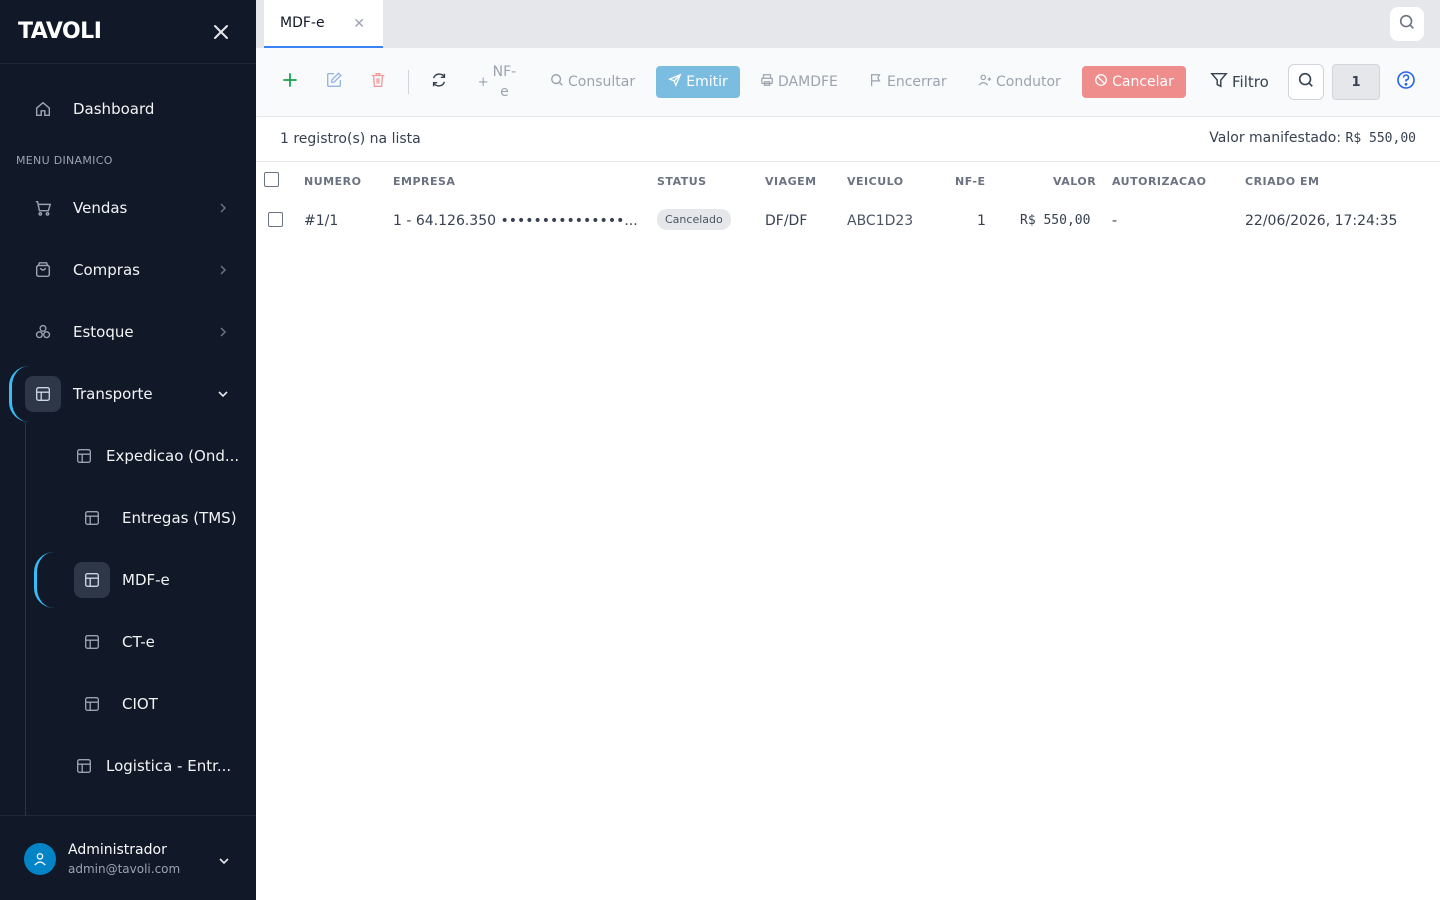  I want to click on sidebar-item-label: Estoque, so click(103, 332).